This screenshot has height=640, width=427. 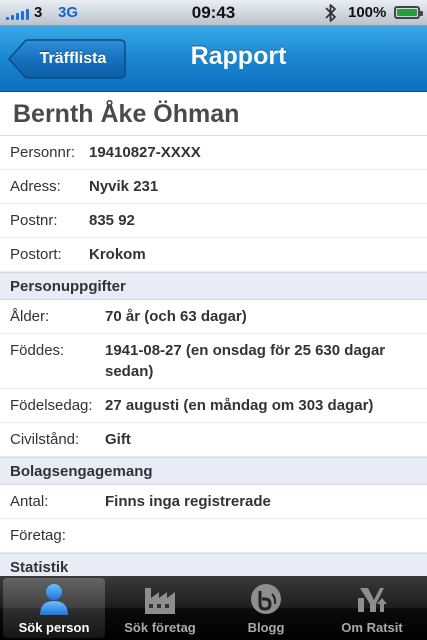 I want to click on field-label: Personnr:, so click(x=43, y=152).